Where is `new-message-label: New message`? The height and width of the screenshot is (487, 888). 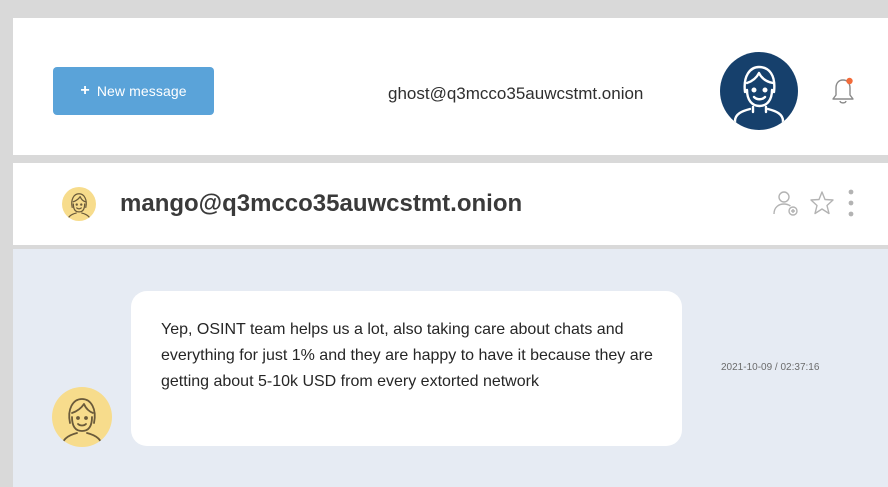 new-message-label: New message is located at coordinates (141, 91).